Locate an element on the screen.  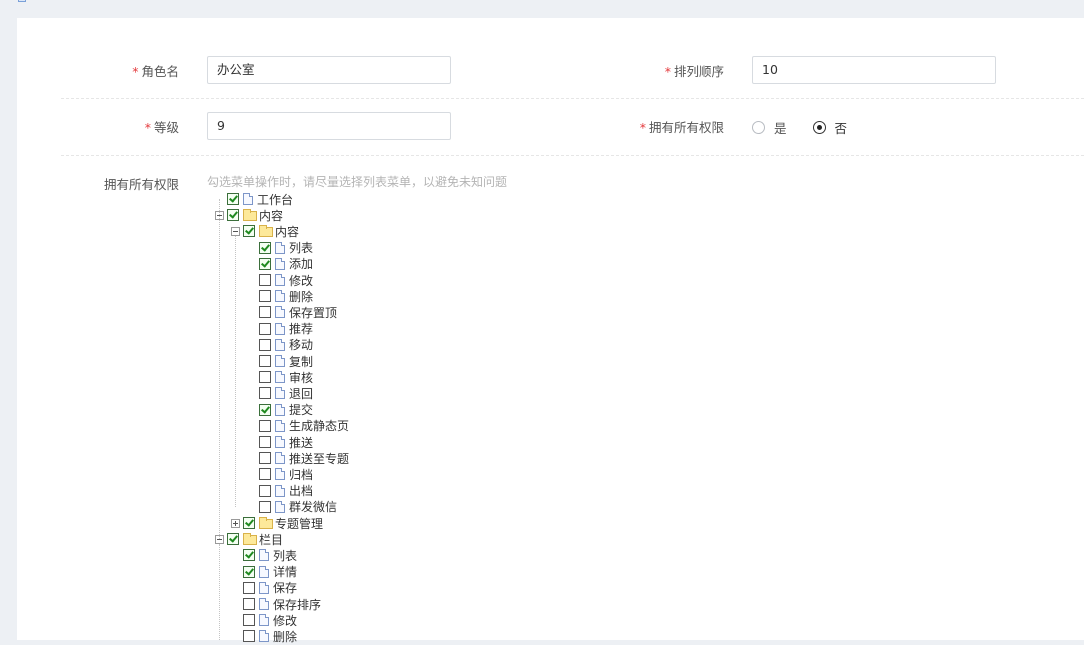
tree-node: 生成静态页 is located at coordinates (304, 426).